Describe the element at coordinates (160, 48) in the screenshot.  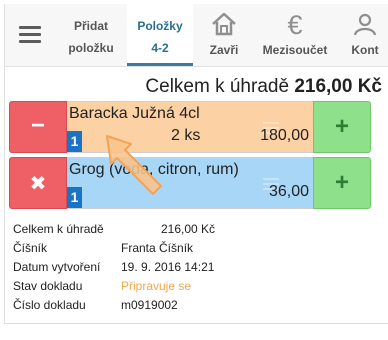
I see `tab-items-count: 4-2` at that location.